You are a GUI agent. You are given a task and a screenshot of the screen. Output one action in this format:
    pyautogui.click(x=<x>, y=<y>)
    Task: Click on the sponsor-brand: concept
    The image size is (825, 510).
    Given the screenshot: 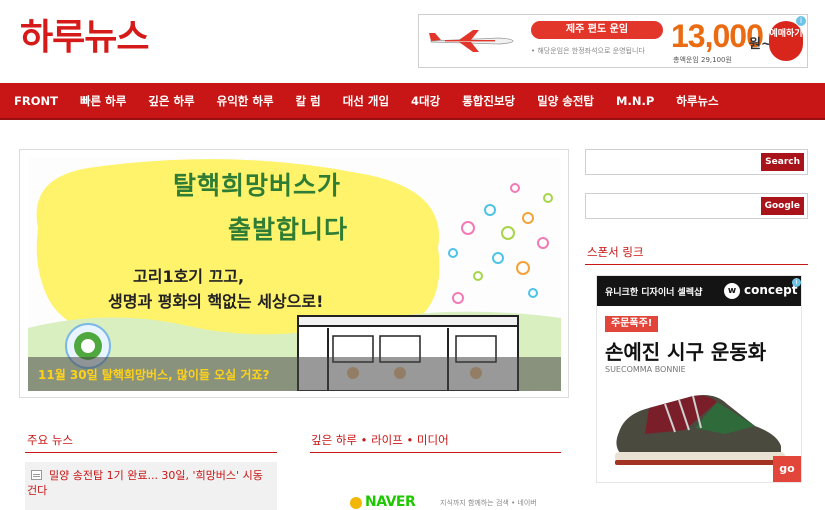 What is the action you would take?
    pyautogui.click(x=771, y=290)
    